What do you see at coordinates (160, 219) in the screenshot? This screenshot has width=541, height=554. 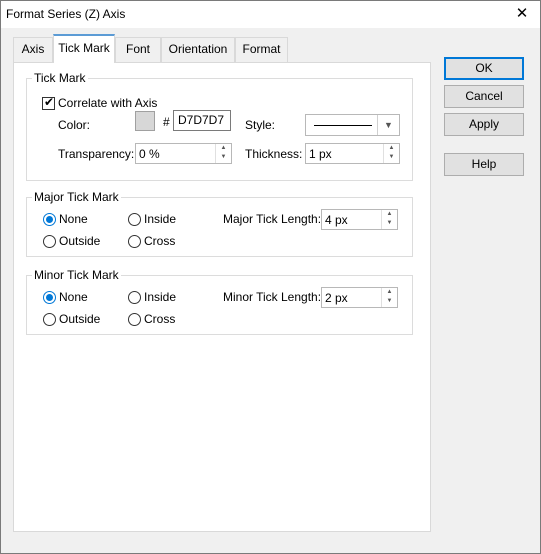 I see `major-inside-label: Inside` at bounding box center [160, 219].